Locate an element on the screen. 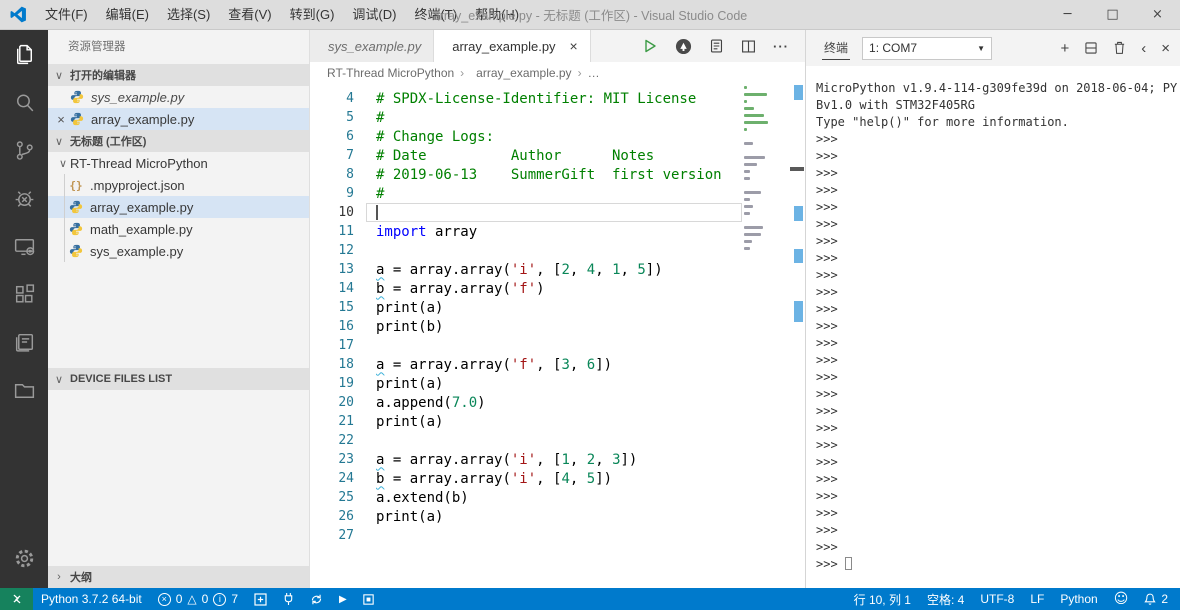 The image size is (1180, 610). sync-to-device-button is located at coordinates (716, 46).